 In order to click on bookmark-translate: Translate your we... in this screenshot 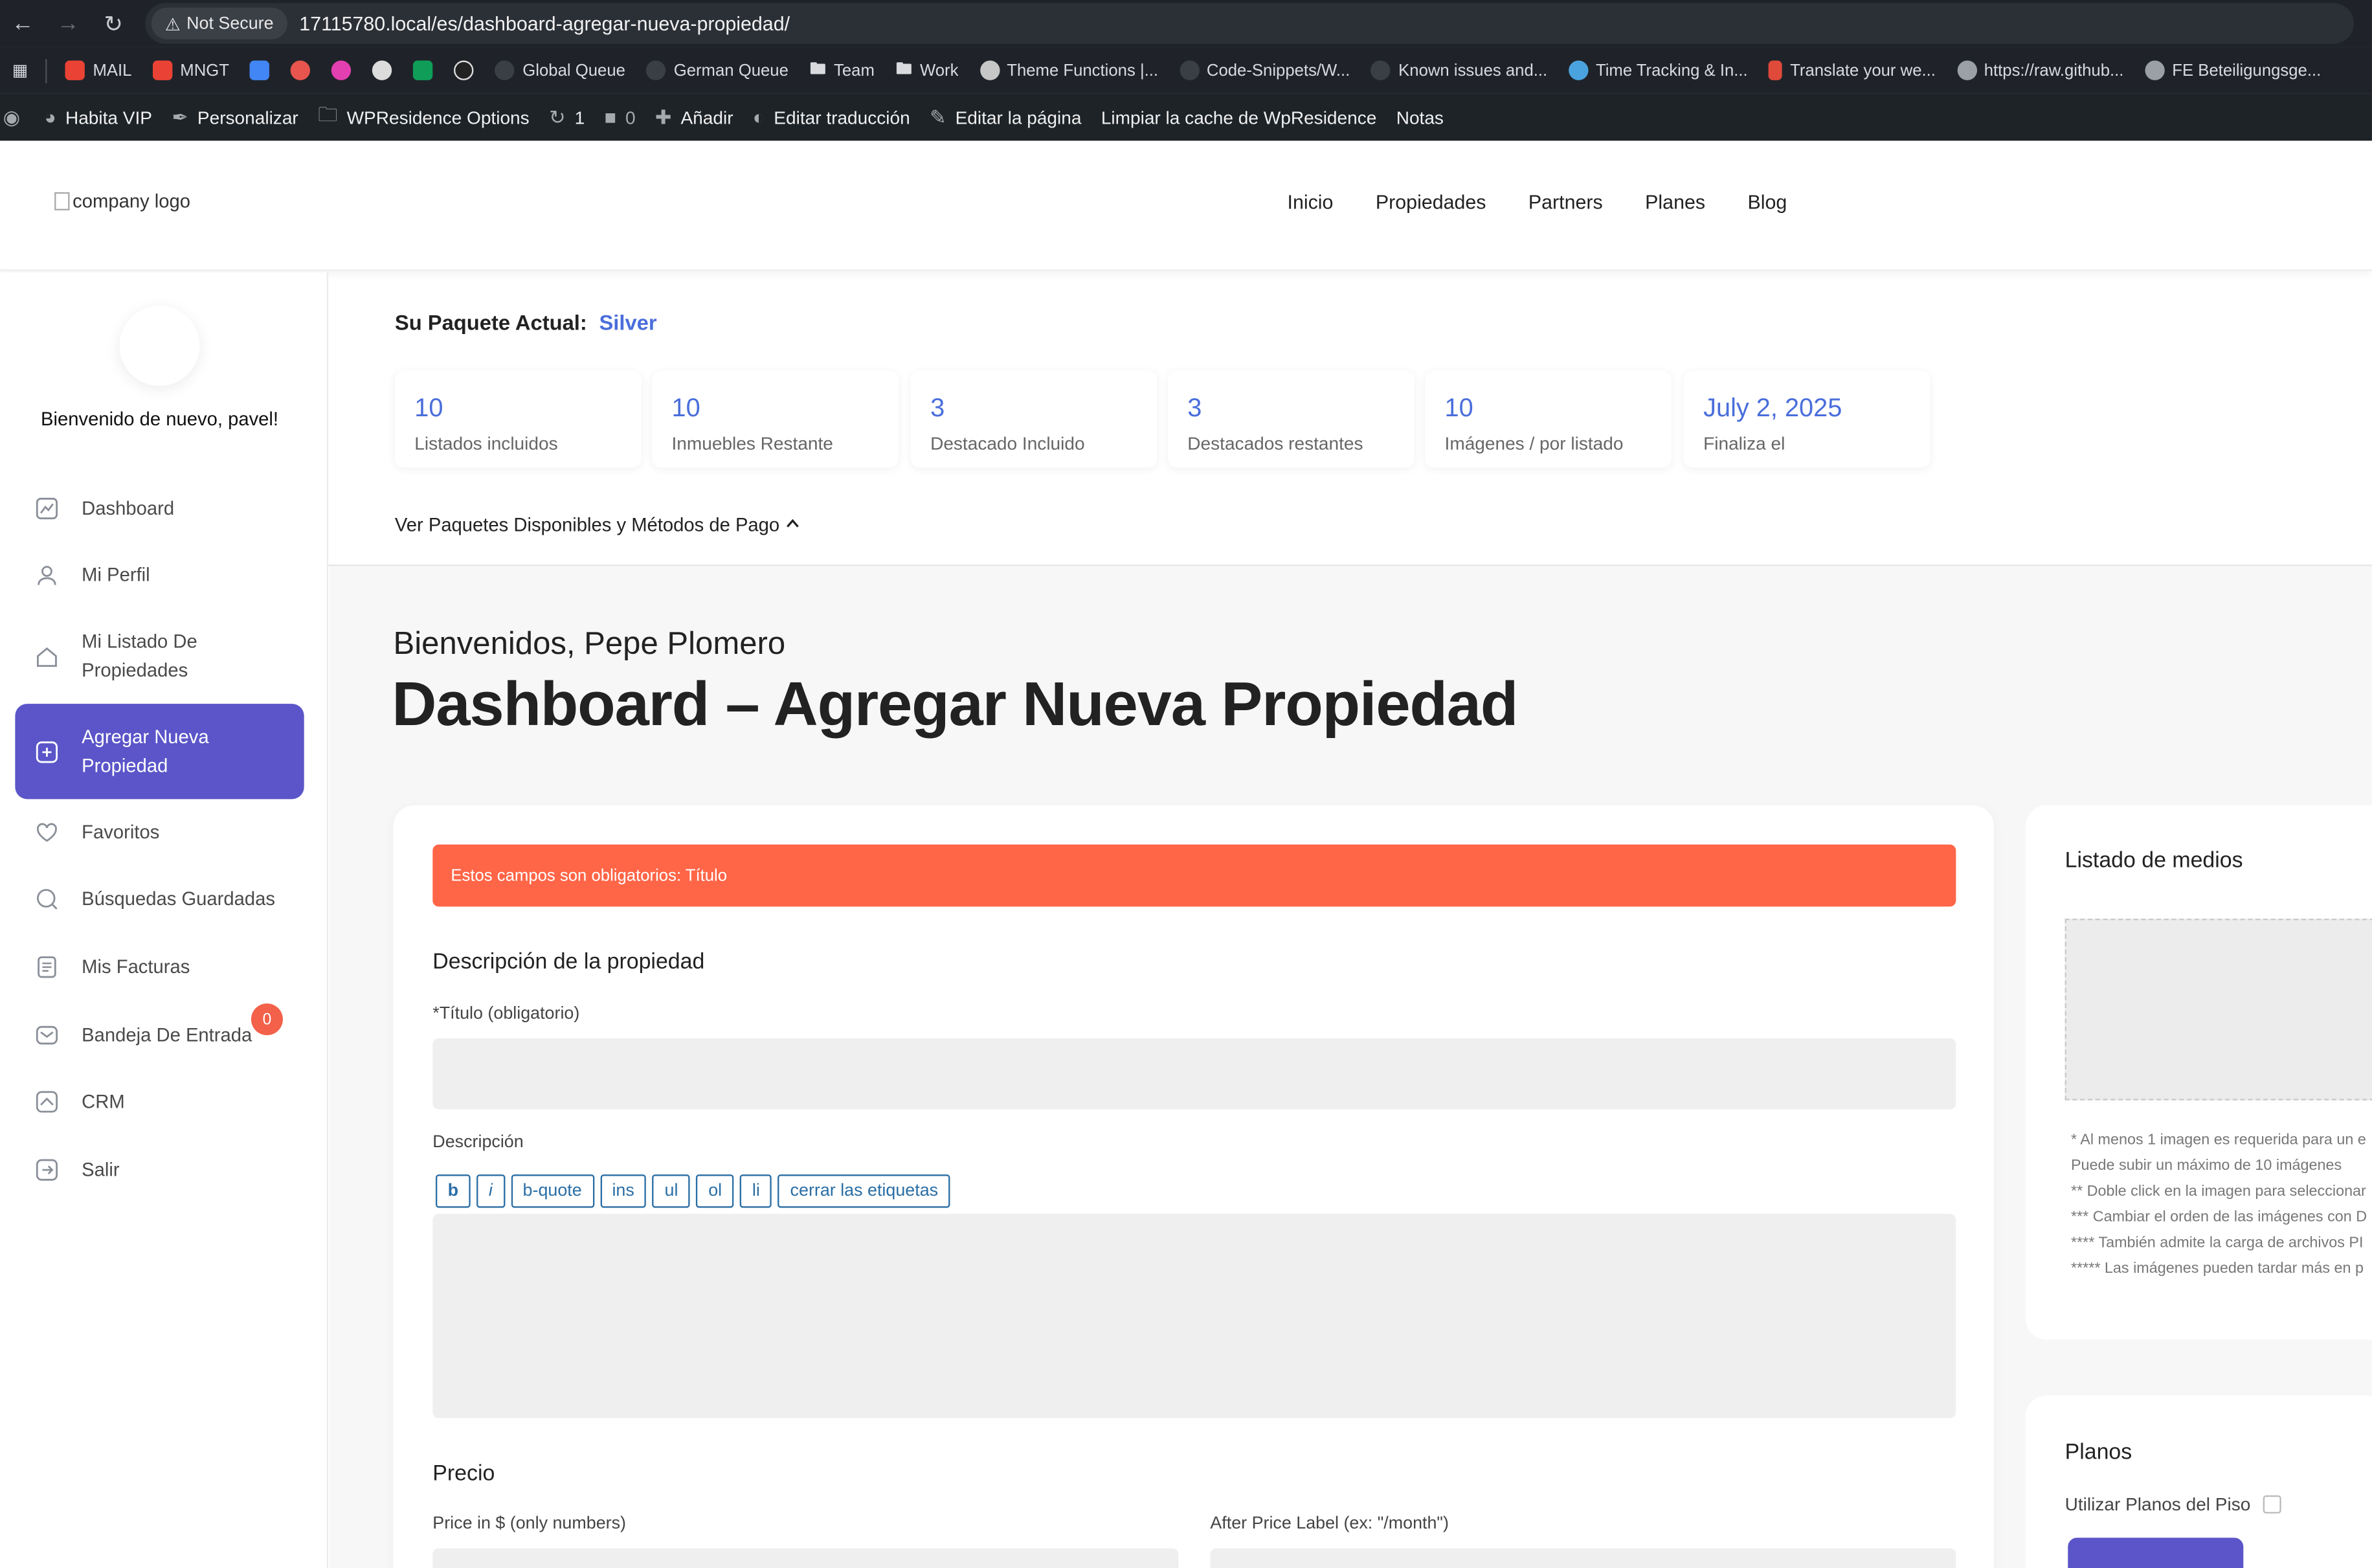, I will do `click(1852, 70)`.